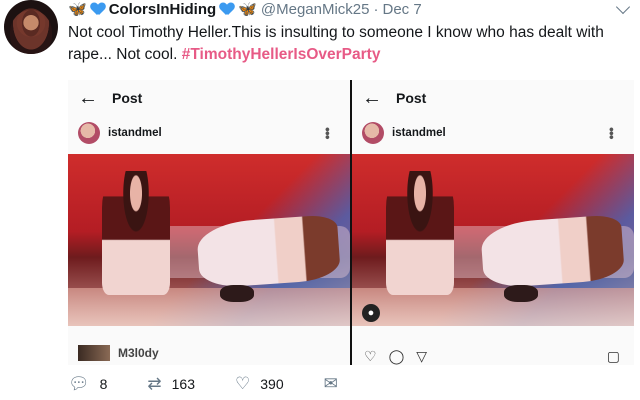 This screenshot has width=640, height=400. I want to click on envelope-icon: ✉, so click(330, 383).